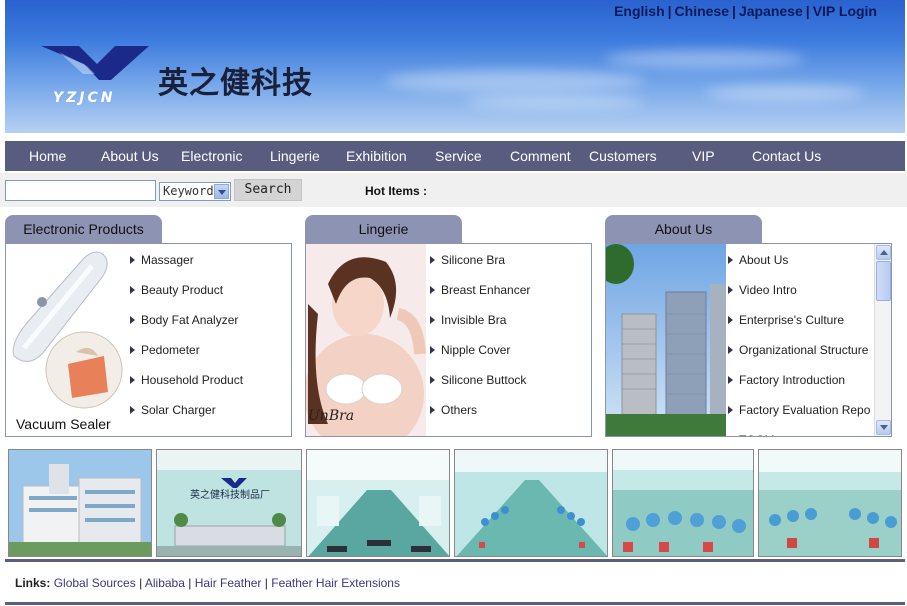 The image size is (907, 606). Describe the element at coordinates (376, 156) in the screenshot. I see `nav-exhibition: Exhibition` at that location.